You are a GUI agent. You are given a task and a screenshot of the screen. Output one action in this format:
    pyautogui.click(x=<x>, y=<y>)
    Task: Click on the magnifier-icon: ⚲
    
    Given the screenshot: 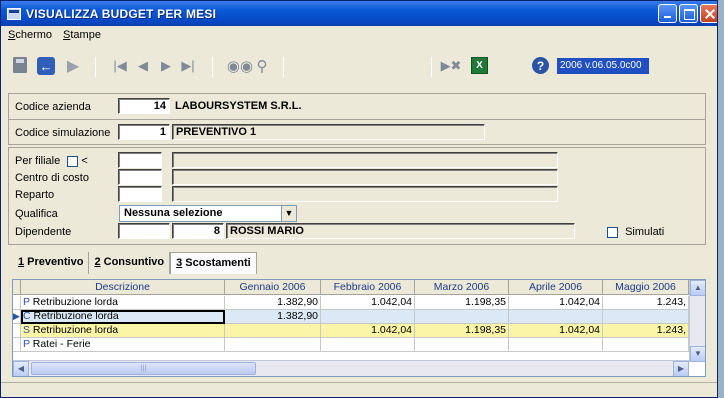 What is the action you would take?
    pyautogui.click(x=262, y=66)
    